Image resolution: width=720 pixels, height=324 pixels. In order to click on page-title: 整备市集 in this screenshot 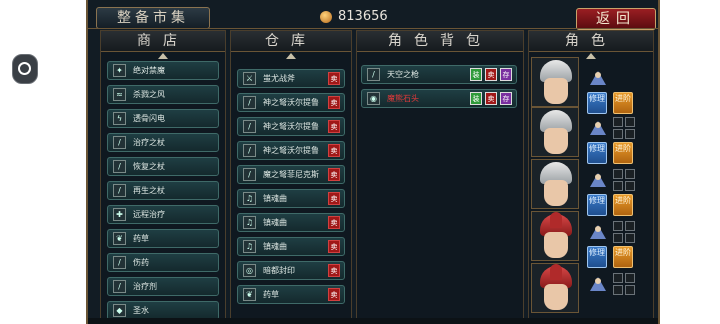, I will do `click(153, 18)`.